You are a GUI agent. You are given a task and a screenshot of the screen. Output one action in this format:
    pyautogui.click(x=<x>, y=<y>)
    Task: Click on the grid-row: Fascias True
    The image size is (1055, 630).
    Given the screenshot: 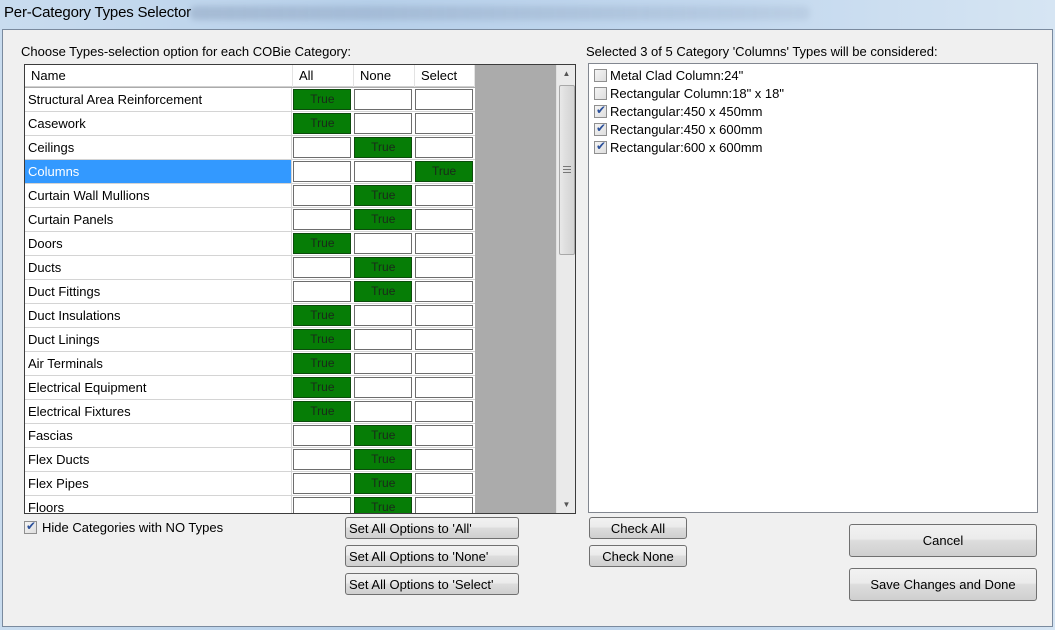 What is the action you would take?
    pyautogui.click(x=250, y=436)
    